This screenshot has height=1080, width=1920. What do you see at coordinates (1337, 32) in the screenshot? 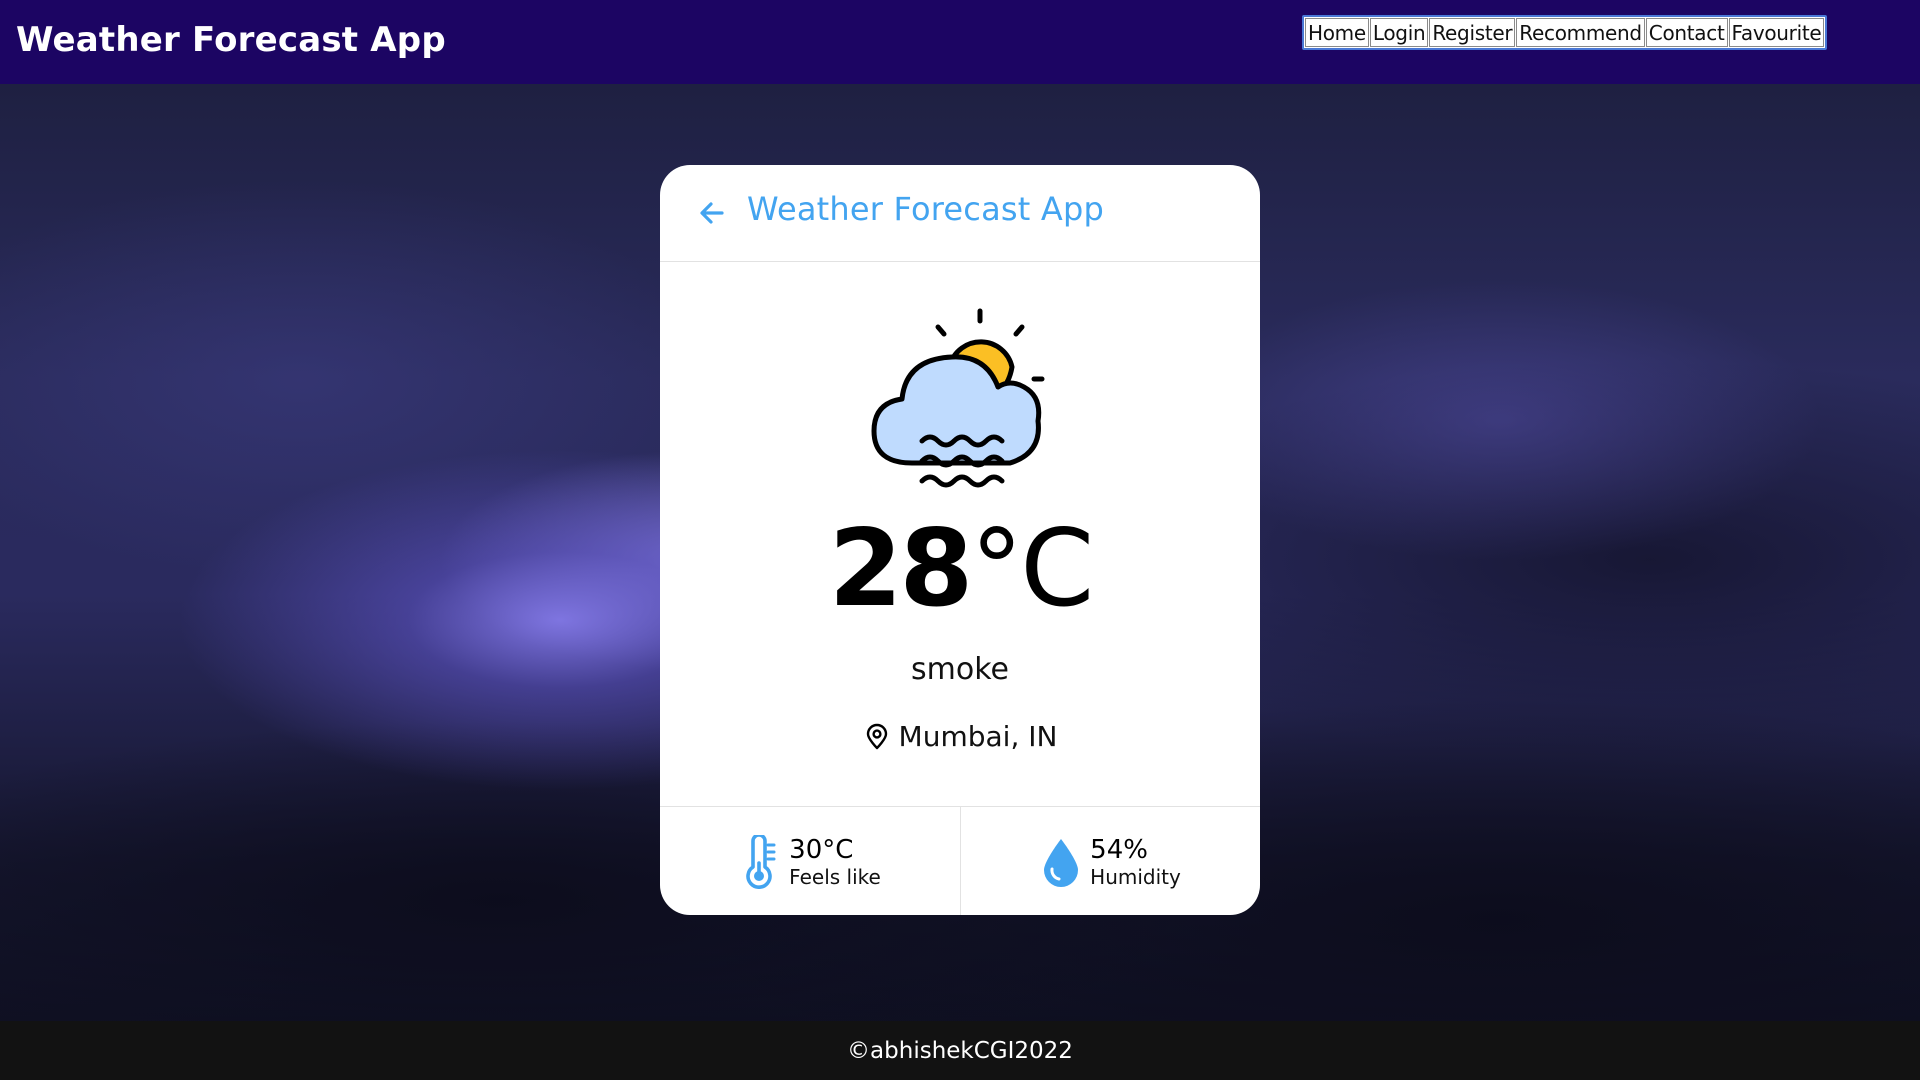
I see `nav-home: Home` at bounding box center [1337, 32].